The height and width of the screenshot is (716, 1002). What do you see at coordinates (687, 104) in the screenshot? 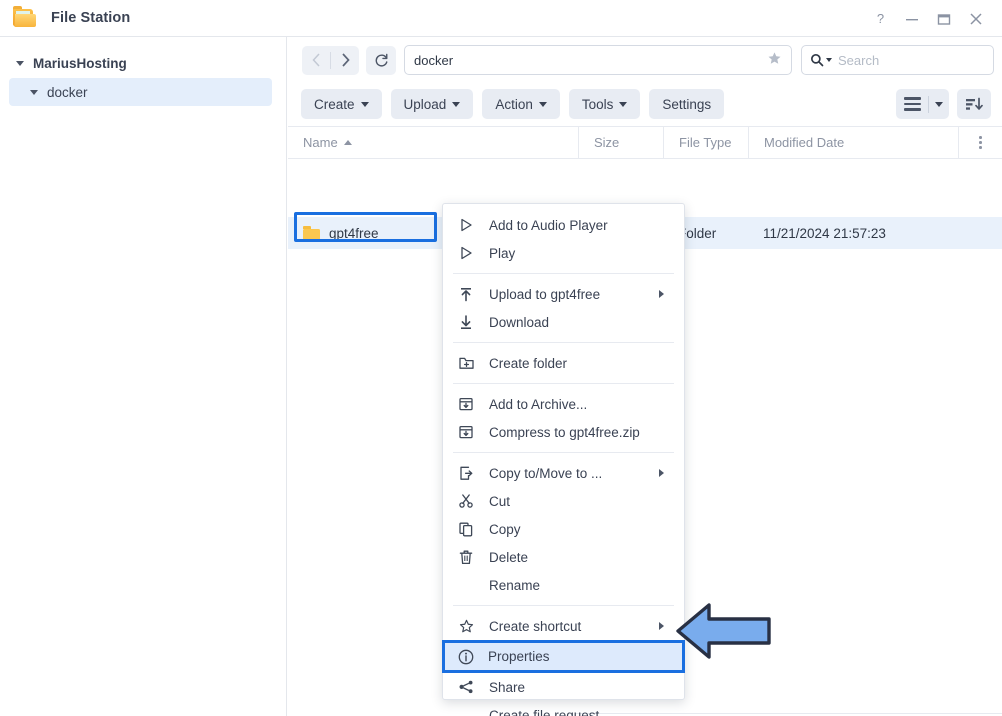
I see `settings-button: Settings` at bounding box center [687, 104].